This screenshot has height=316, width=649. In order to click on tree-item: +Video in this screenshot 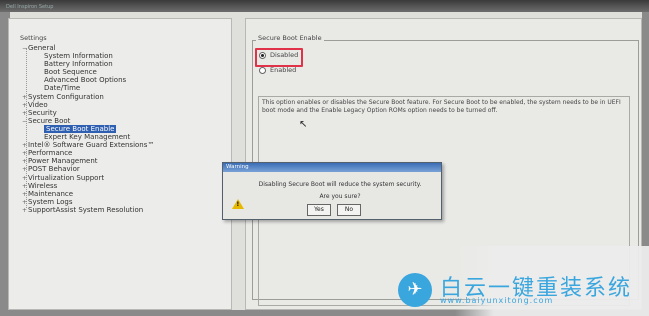, I will do `click(124, 105)`.